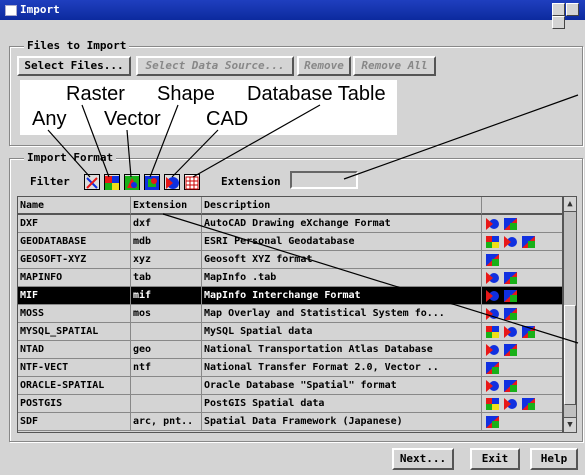  I want to click on table-row: GEOSOFT-XYZ xyz Geosoft XYZ format, so click(290, 260).